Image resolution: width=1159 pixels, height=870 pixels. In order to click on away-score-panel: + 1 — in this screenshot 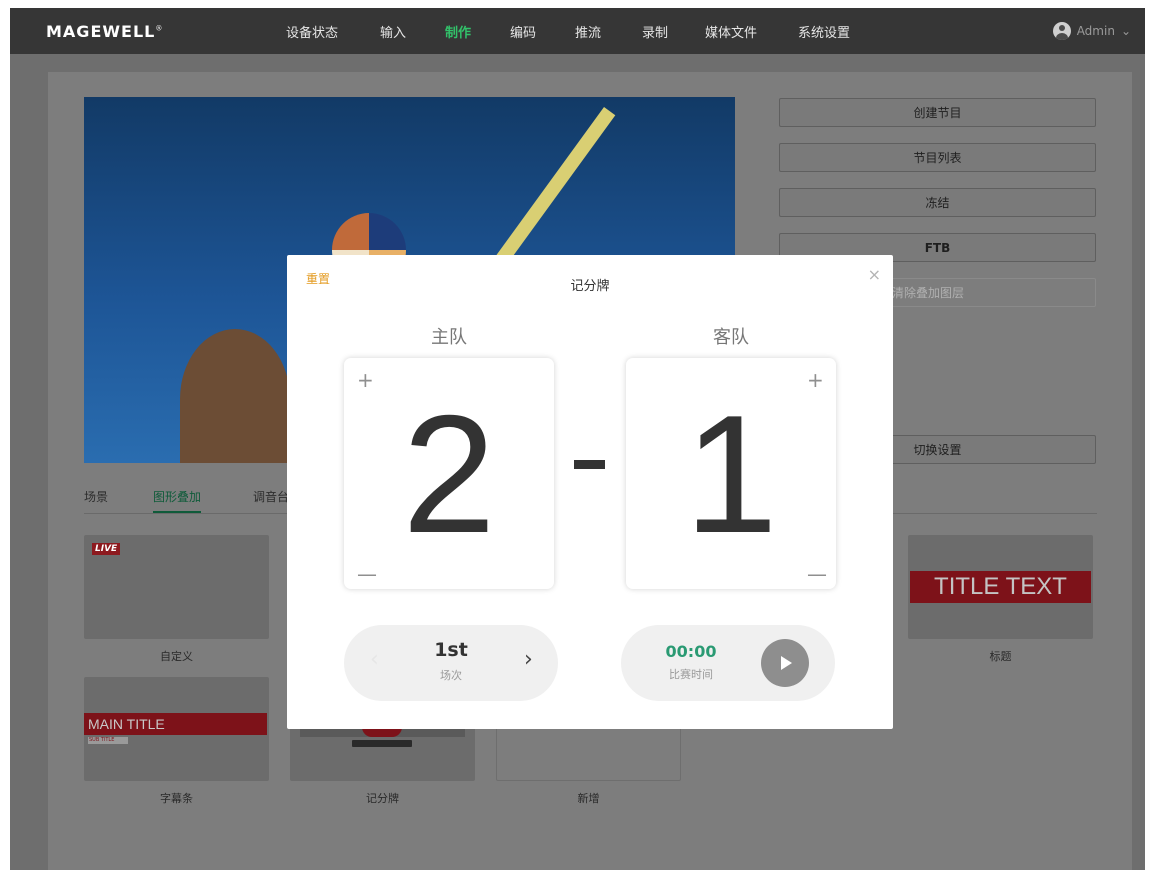, I will do `click(731, 473)`.